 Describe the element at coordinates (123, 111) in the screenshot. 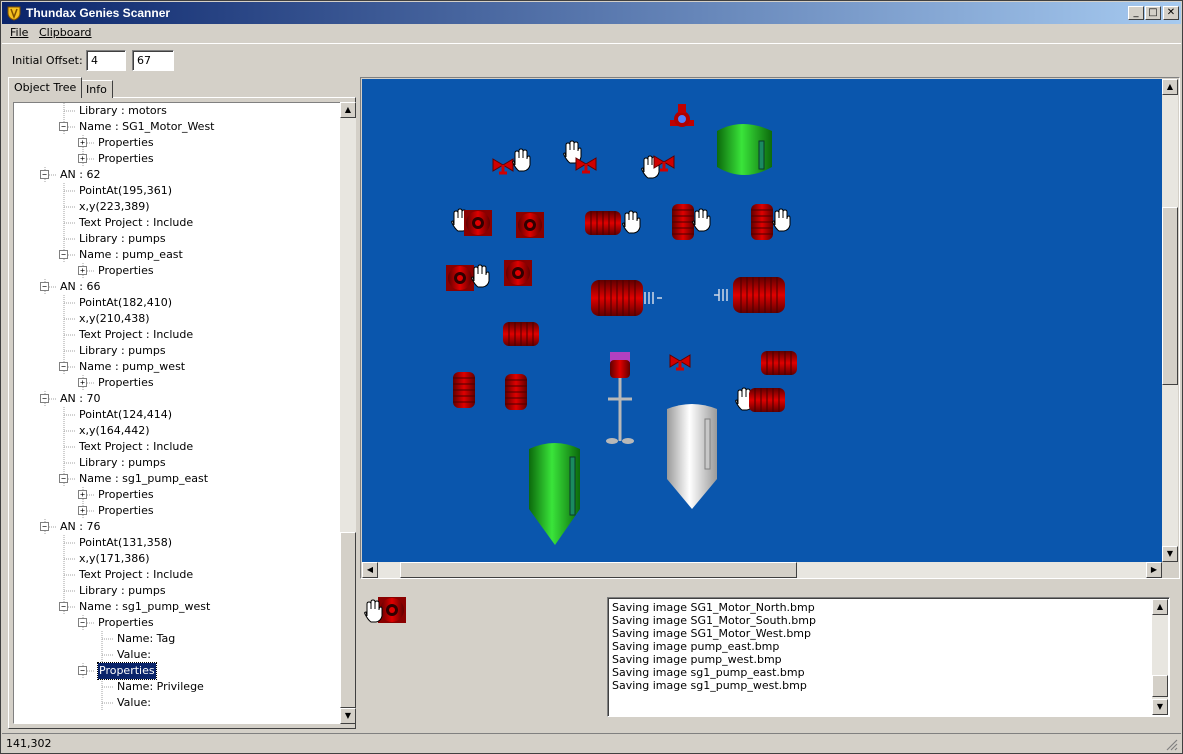

I see `tree-node: Library : motors` at that location.